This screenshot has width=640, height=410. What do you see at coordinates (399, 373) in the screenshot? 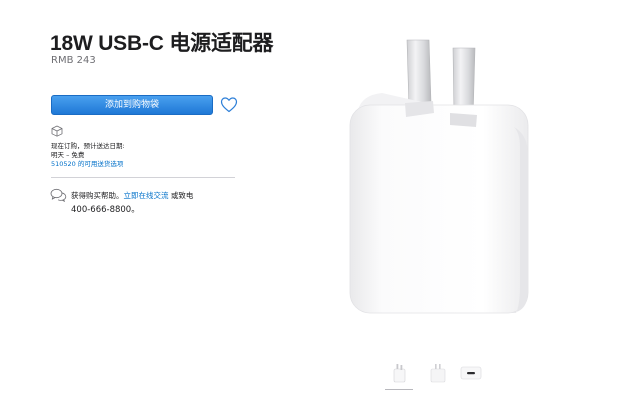
I see `thumbnail-front` at bounding box center [399, 373].